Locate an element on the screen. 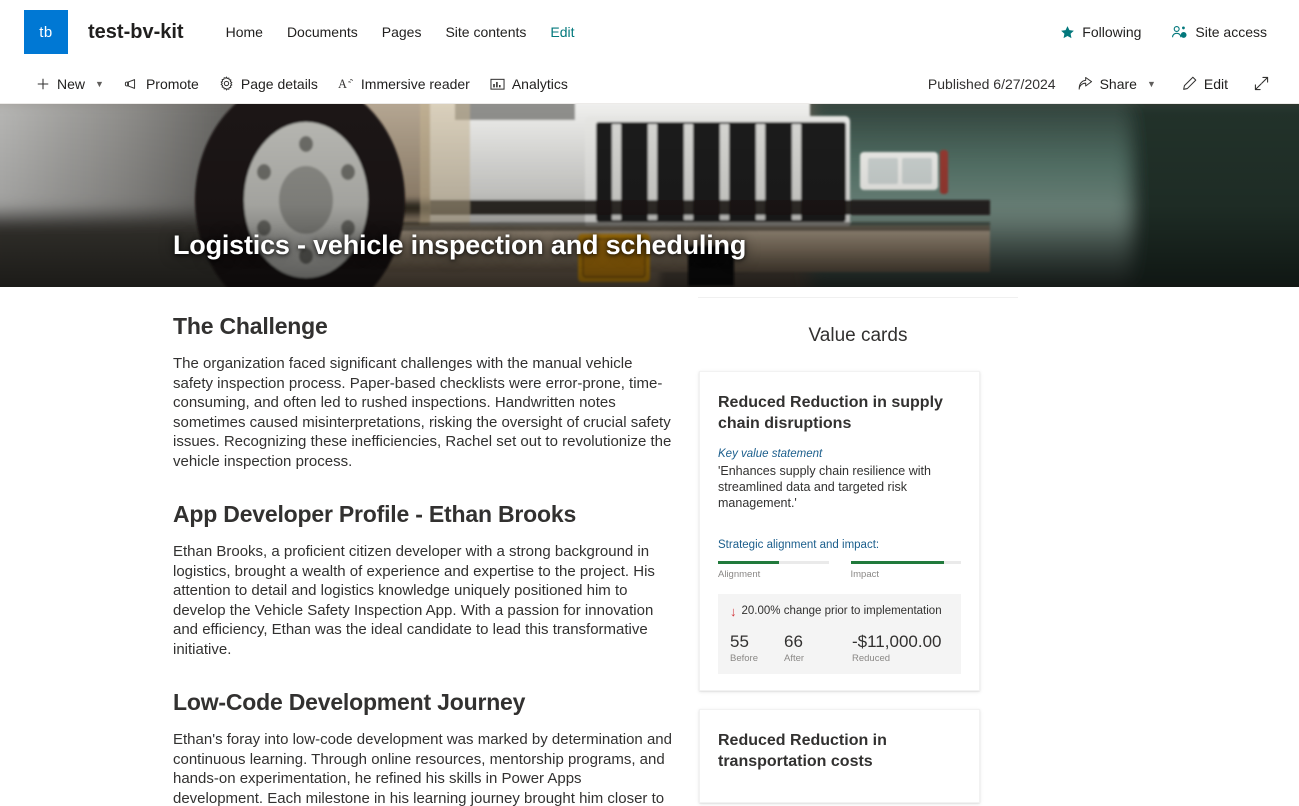 This screenshot has width=1299, height=806. analytics-button: Analytics is located at coordinates (529, 84).